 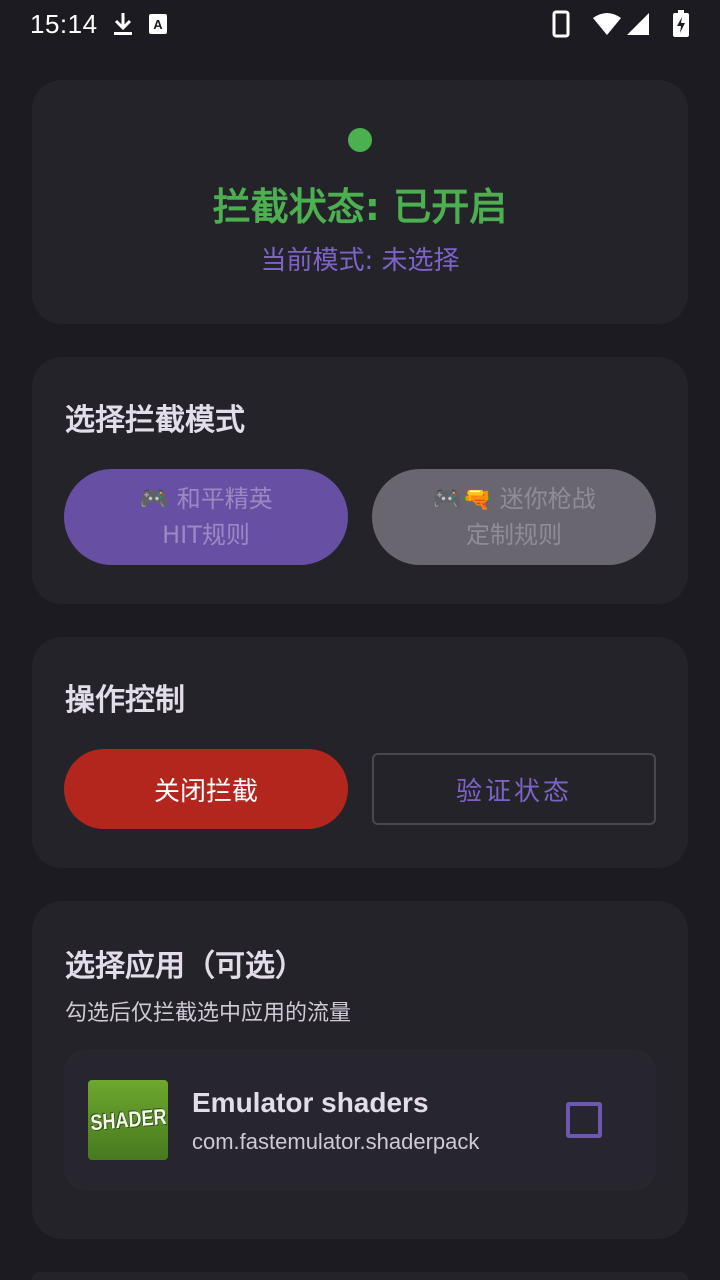 What do you see at coordinates (514, 499) in the screenshot?
I see `mode-button-mini-gunfight-line1: 🎮🔫 迷你枪战` at bounding box center [514, 499].